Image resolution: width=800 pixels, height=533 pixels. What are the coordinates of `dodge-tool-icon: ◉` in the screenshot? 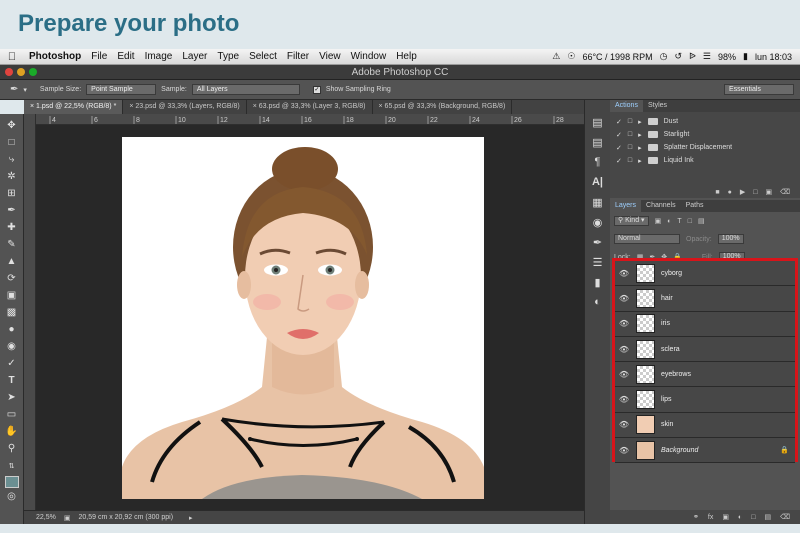 It's located at (12, 347).